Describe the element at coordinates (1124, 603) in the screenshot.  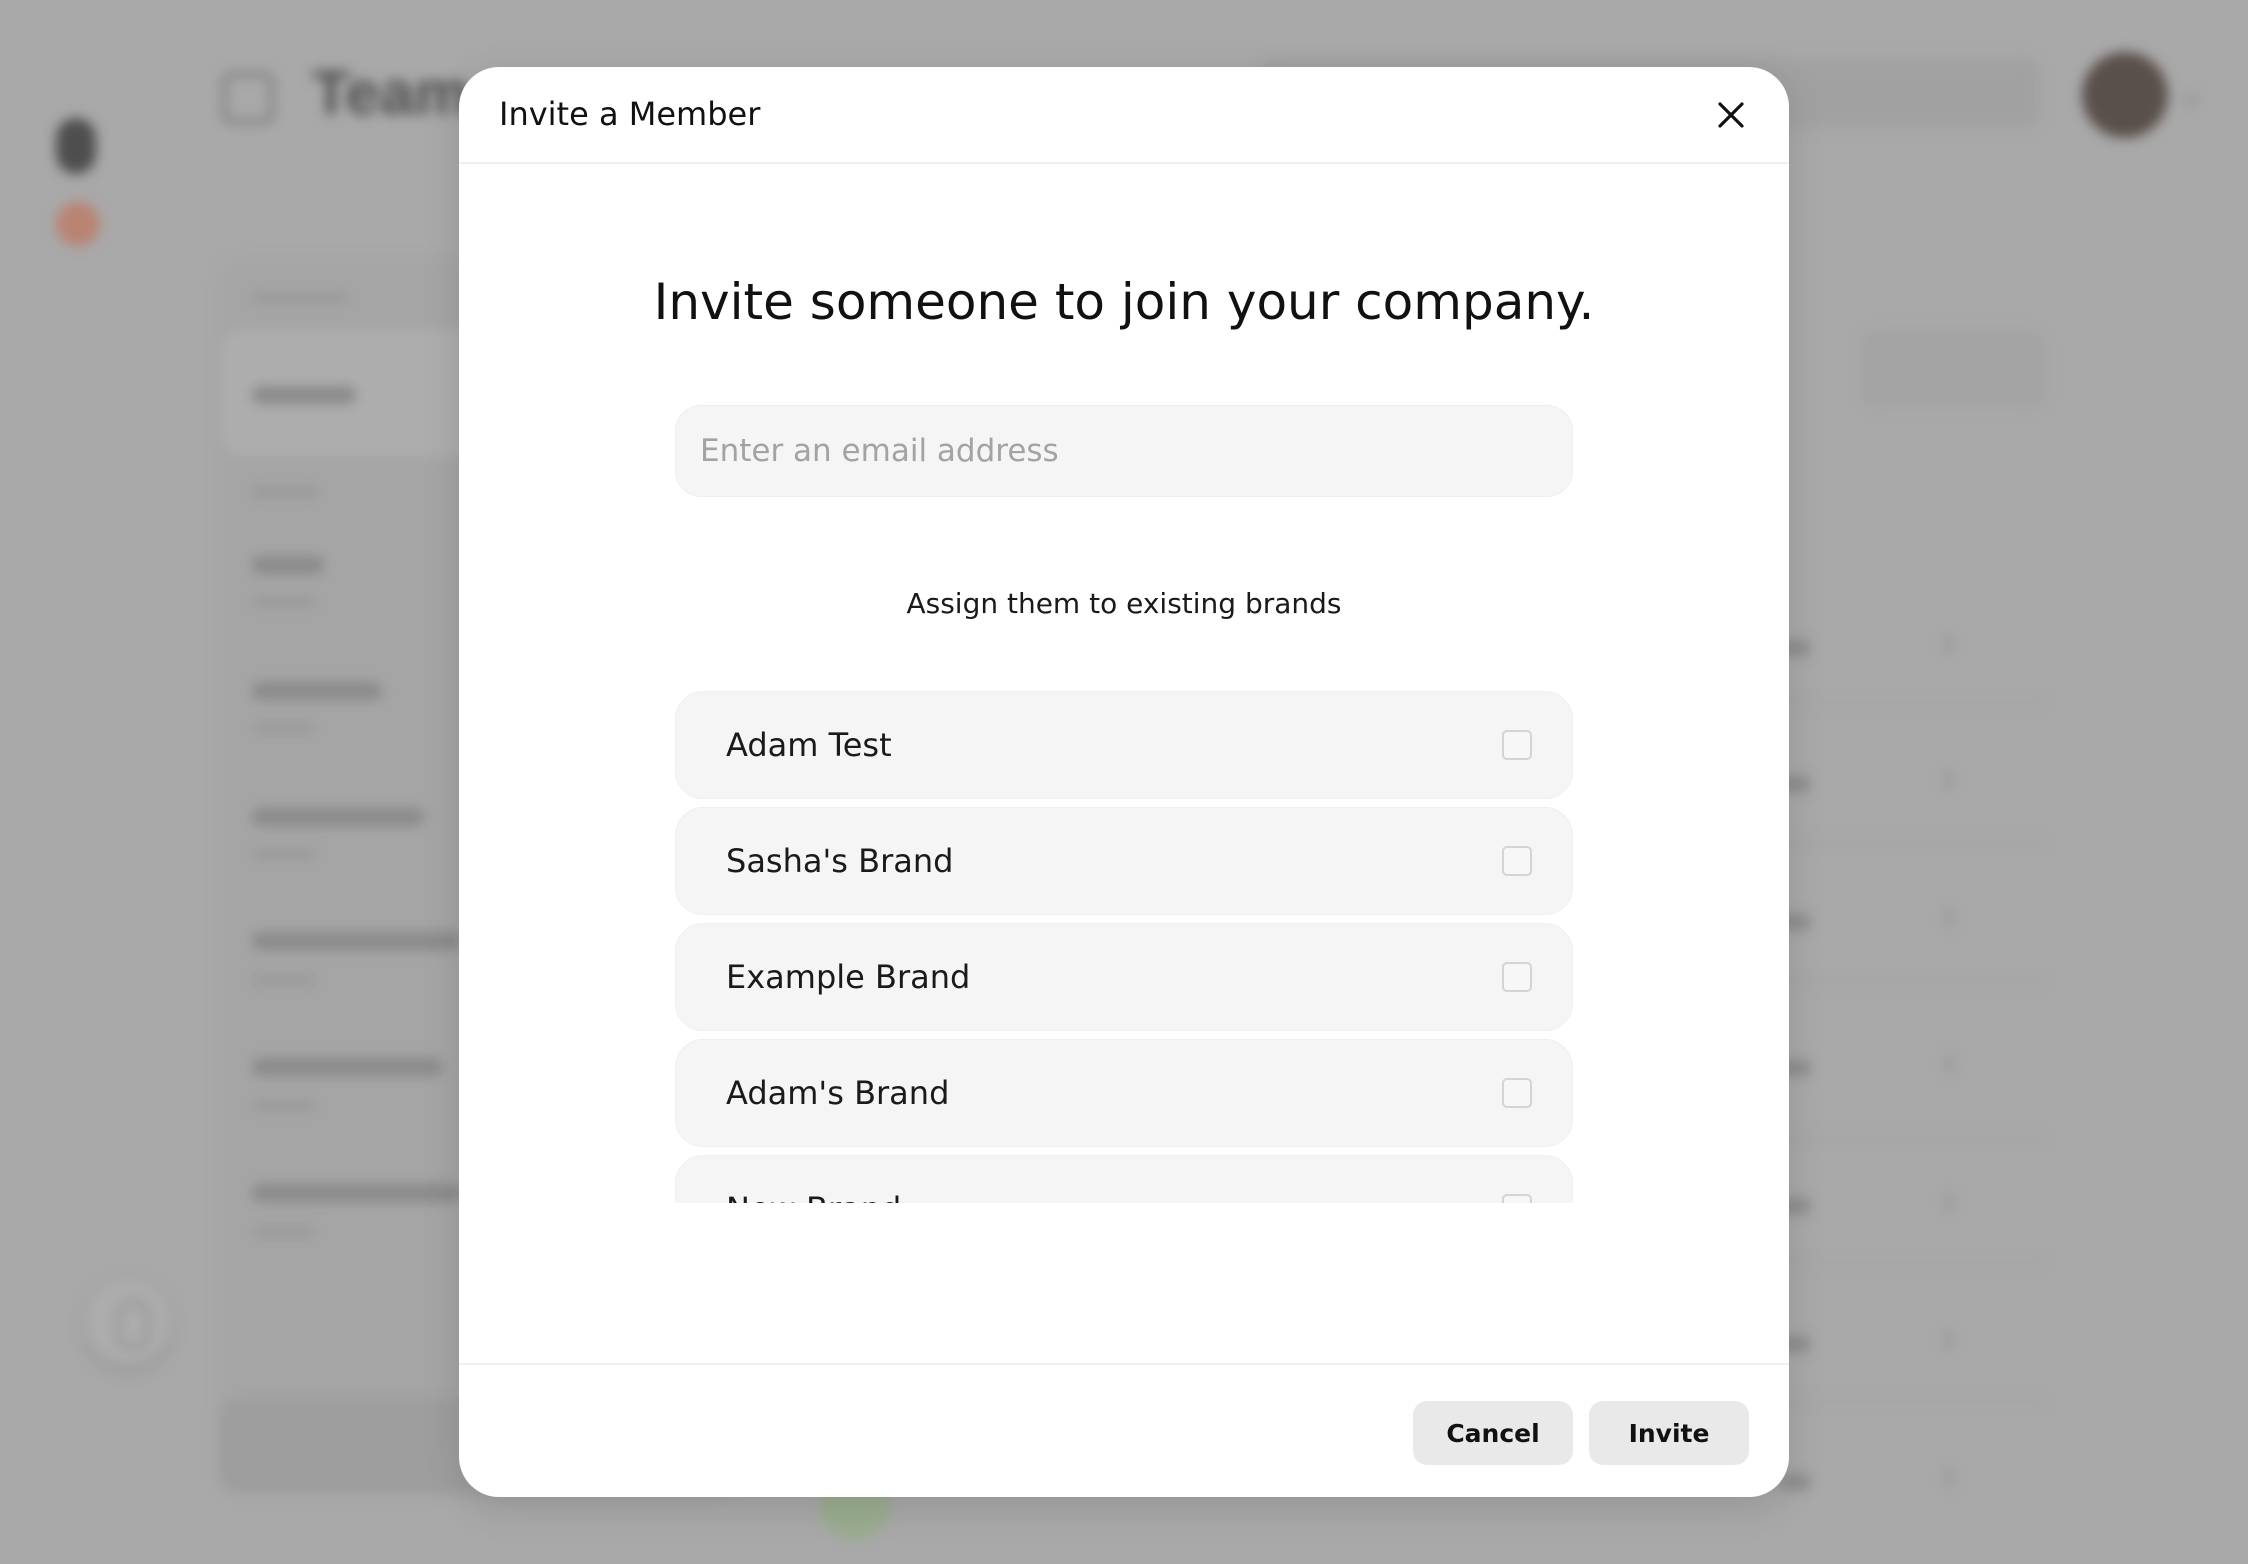
I see `assign-brands-label: Assign them to existing brands` at that location.